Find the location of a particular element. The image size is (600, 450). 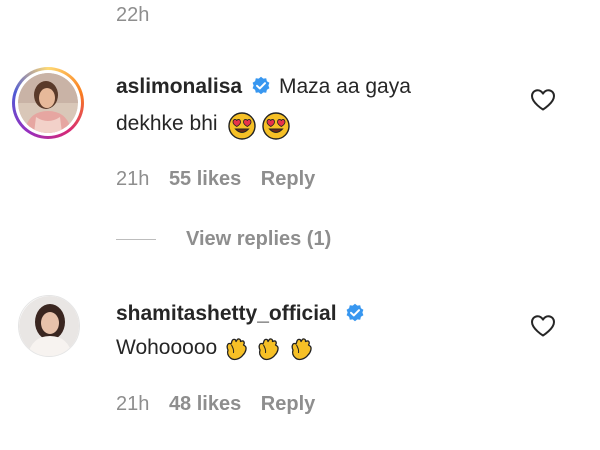

view-replies-divider is located at coordinates (136, 239).